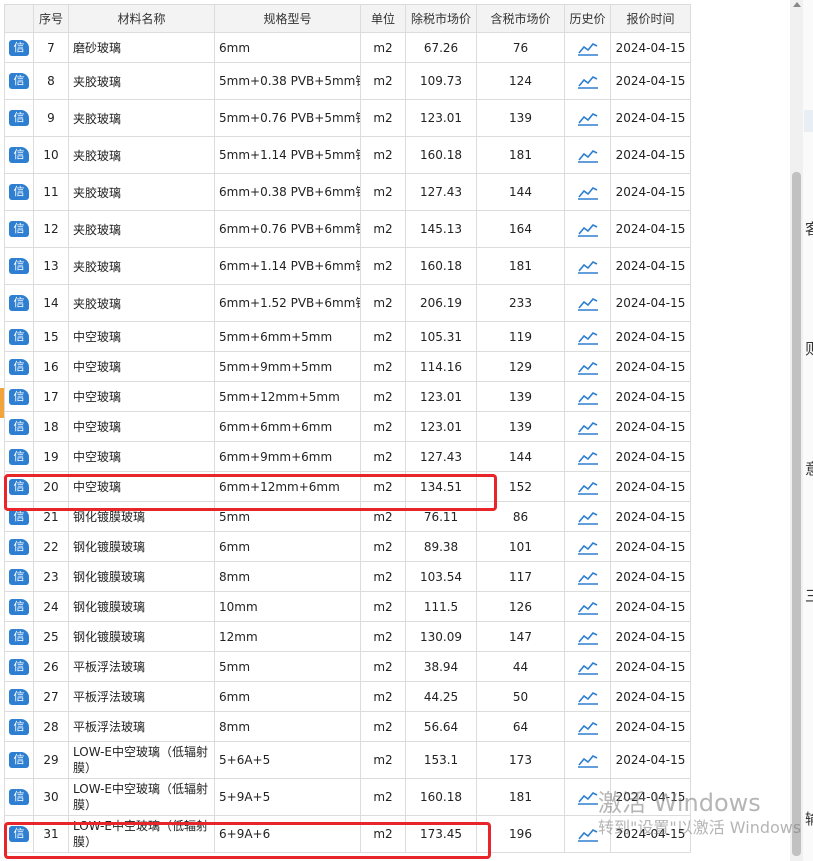  What do you see at coordinates (520, 18) in the screenshot?
I see `header-tax-price: 含税市场价` at bounding box center [520, 18].